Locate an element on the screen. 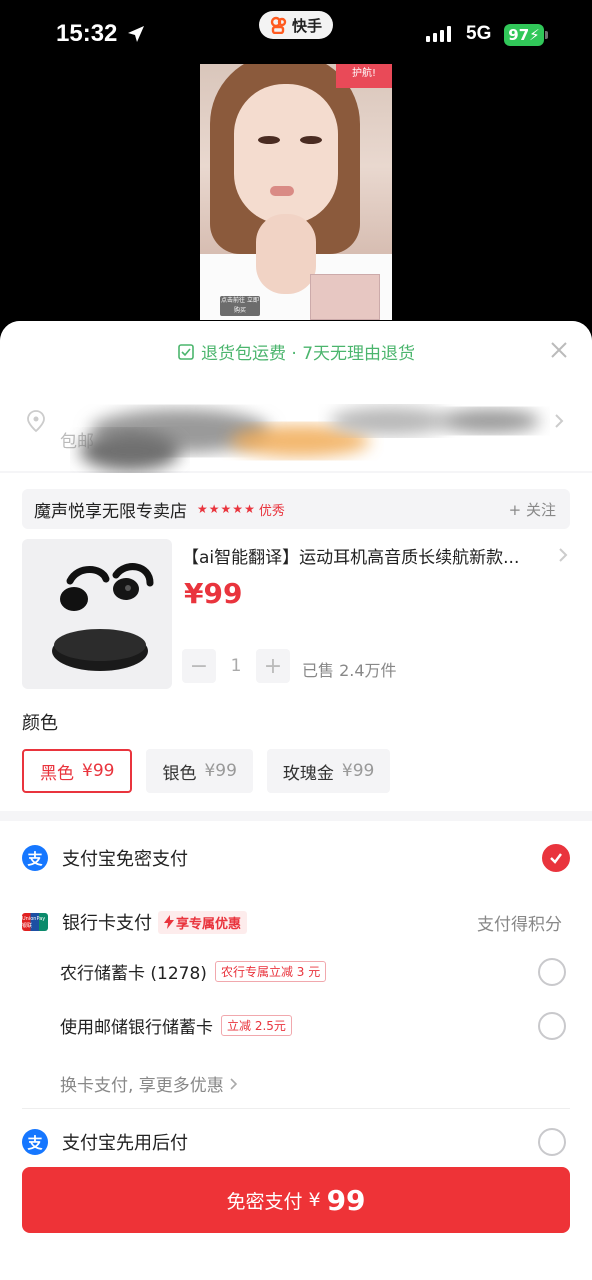  battery-tip is located at coordinates (546, 35).